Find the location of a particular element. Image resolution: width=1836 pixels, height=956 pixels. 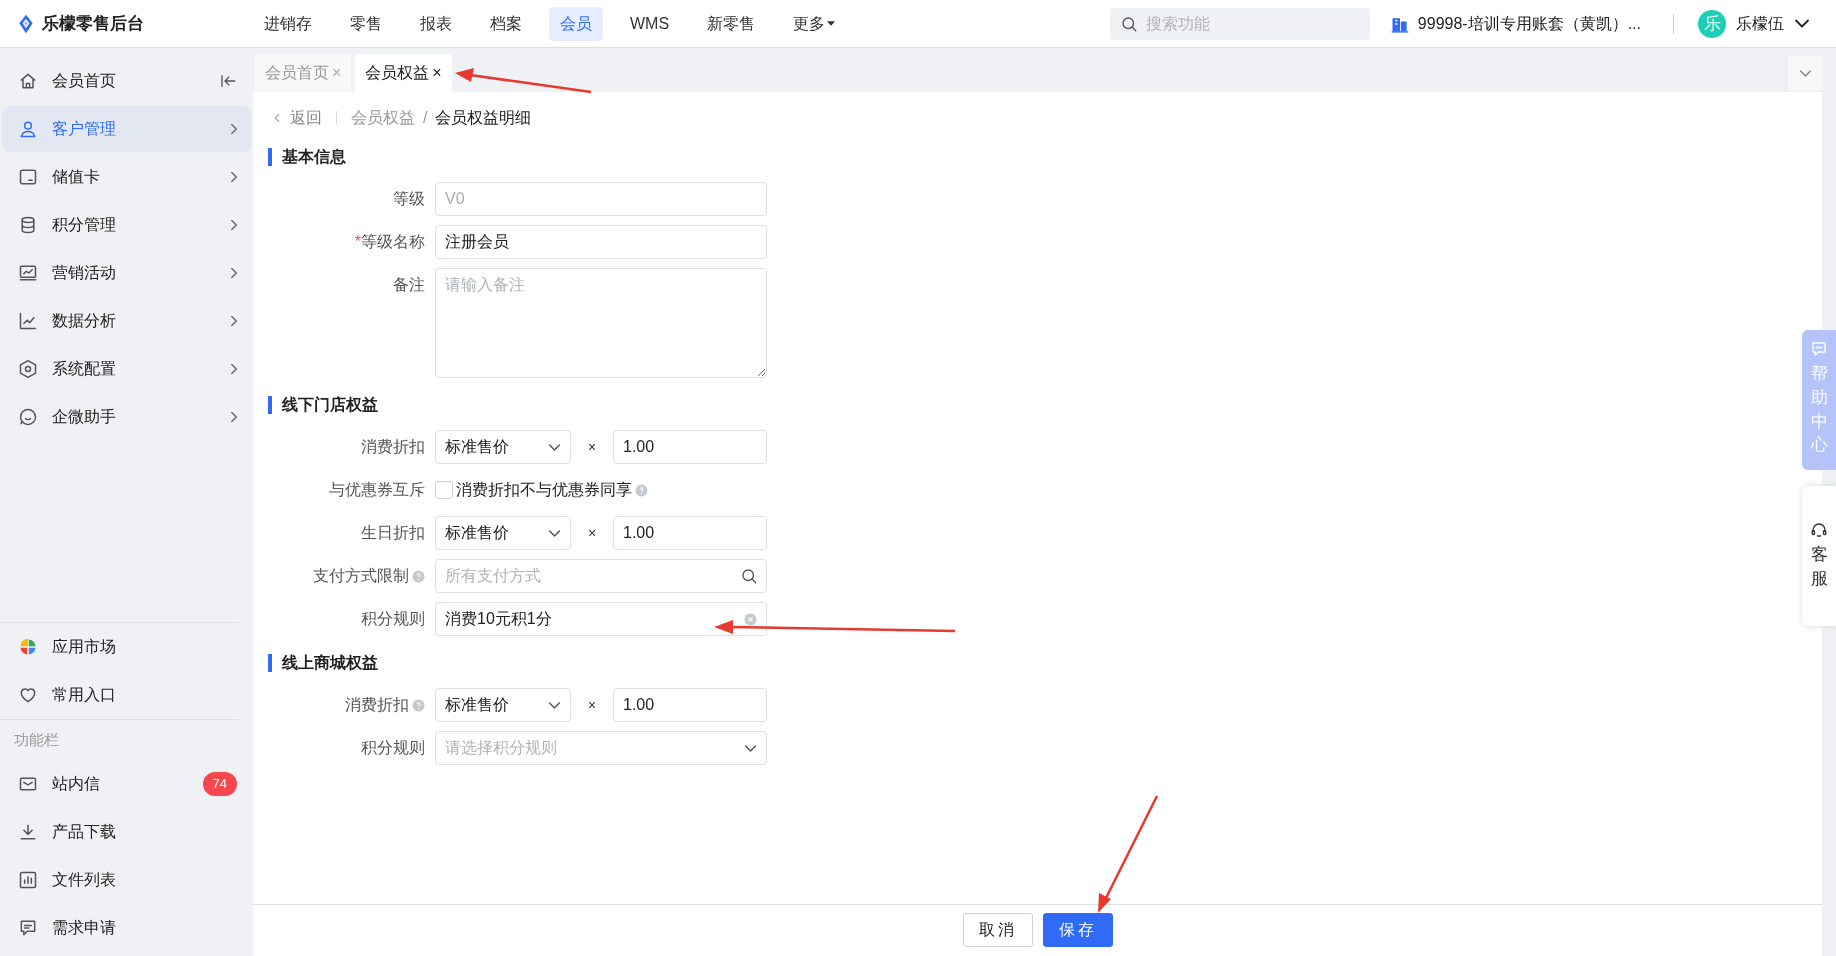

section-label: 功能栏 is located at coordinates (36, 739).